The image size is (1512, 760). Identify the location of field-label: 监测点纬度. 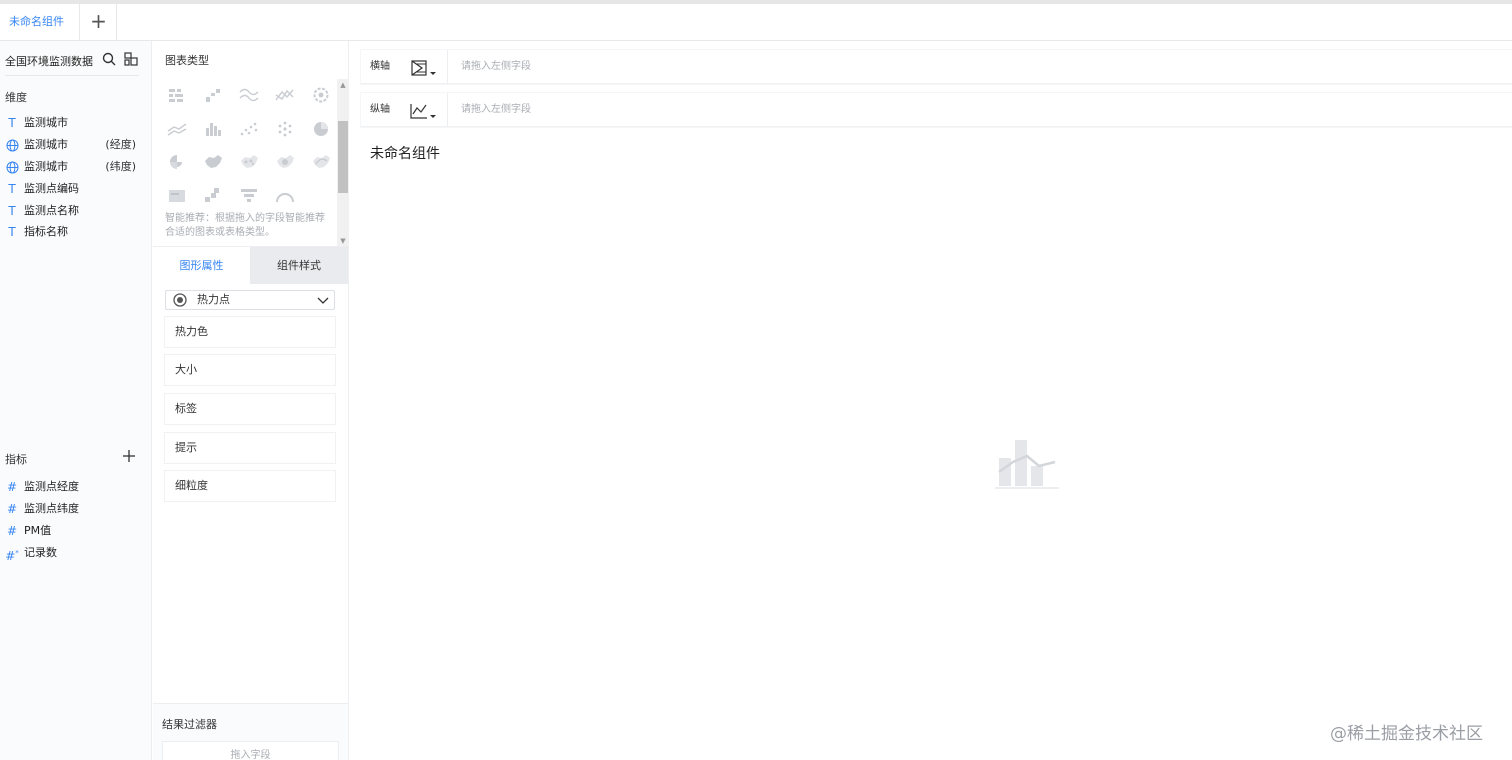
(51, 508).